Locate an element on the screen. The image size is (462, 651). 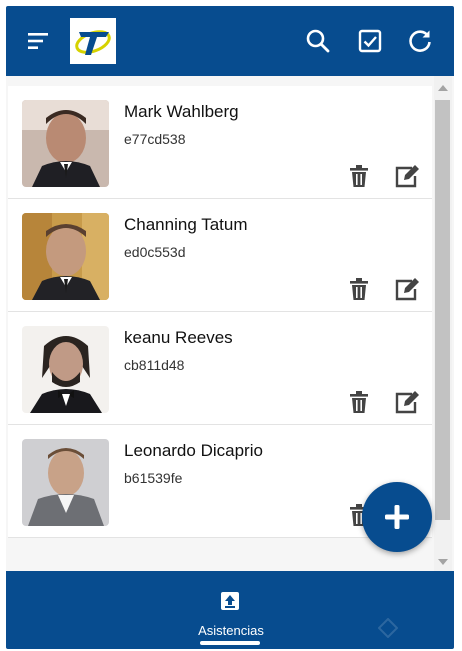
person-name: Channing Tatum is located at coordinates (186, 224).